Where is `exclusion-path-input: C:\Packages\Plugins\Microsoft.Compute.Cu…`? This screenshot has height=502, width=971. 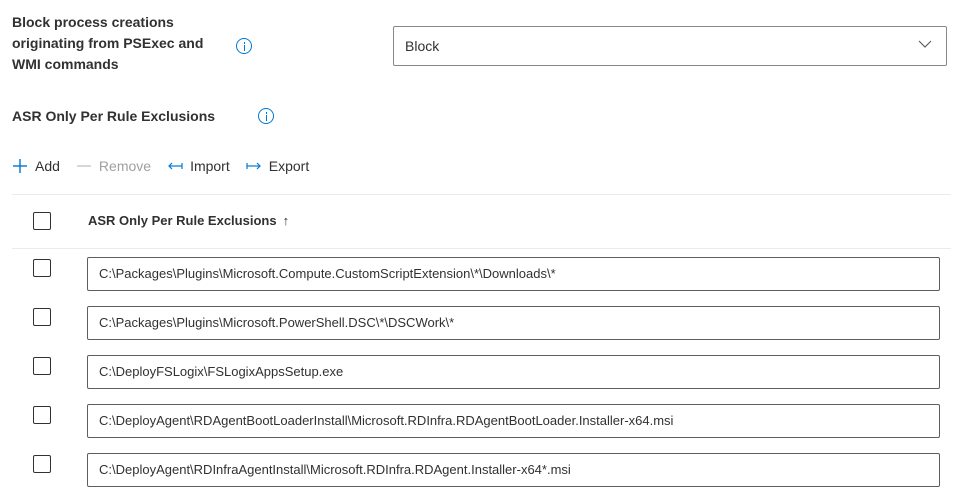
exclusion-path-input: C:\Packages\Plugins\Microsoft.Compute.Cu… is located at coordinates (513, 274).